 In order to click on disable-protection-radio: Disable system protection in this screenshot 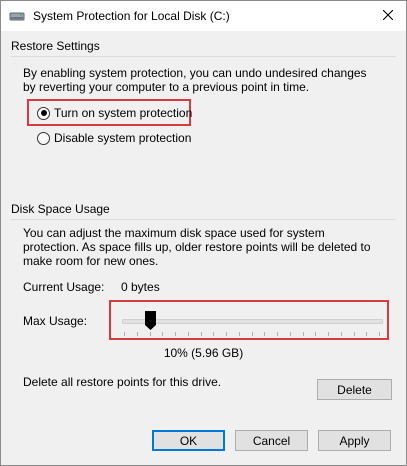, I will do `click(114, 138)`.